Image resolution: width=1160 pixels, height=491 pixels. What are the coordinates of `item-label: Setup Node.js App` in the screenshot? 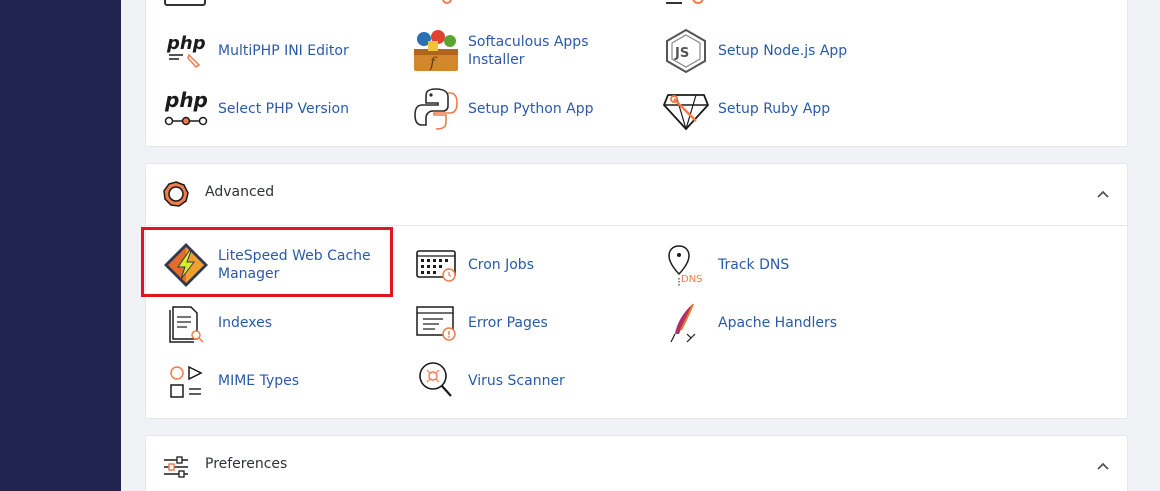 It's located at (783, 51).